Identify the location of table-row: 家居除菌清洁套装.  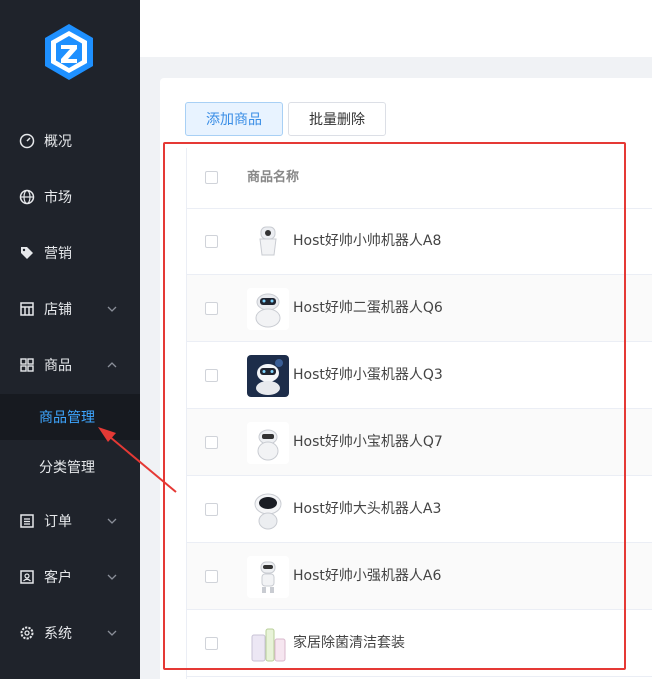
(419, 643).